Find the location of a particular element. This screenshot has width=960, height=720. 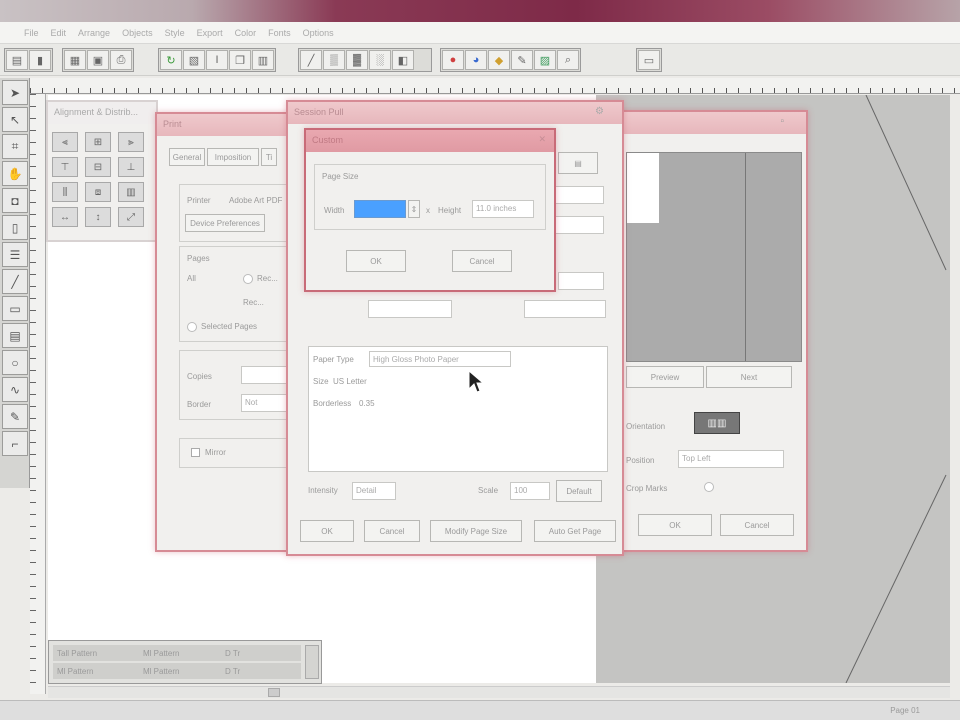

source-select is located at coordinates (565, 309).